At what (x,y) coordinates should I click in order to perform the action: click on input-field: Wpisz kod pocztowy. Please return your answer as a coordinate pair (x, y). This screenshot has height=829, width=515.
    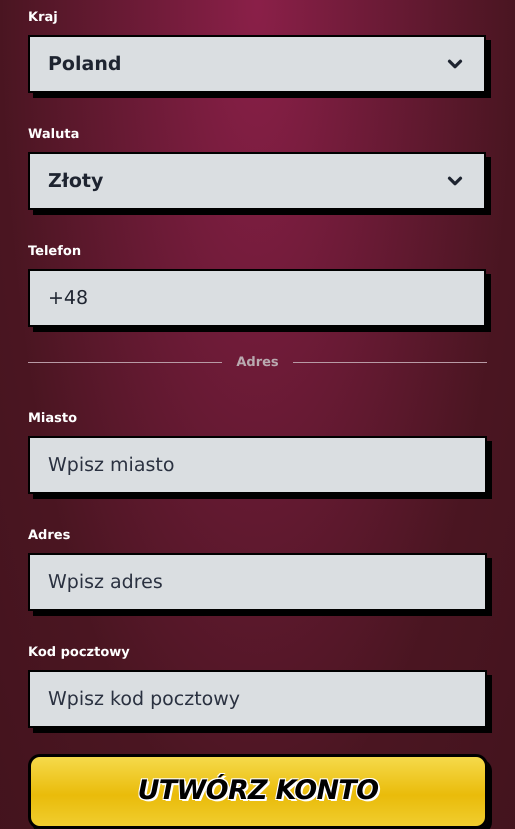
    Looking at the image, I should click on (257, 699).